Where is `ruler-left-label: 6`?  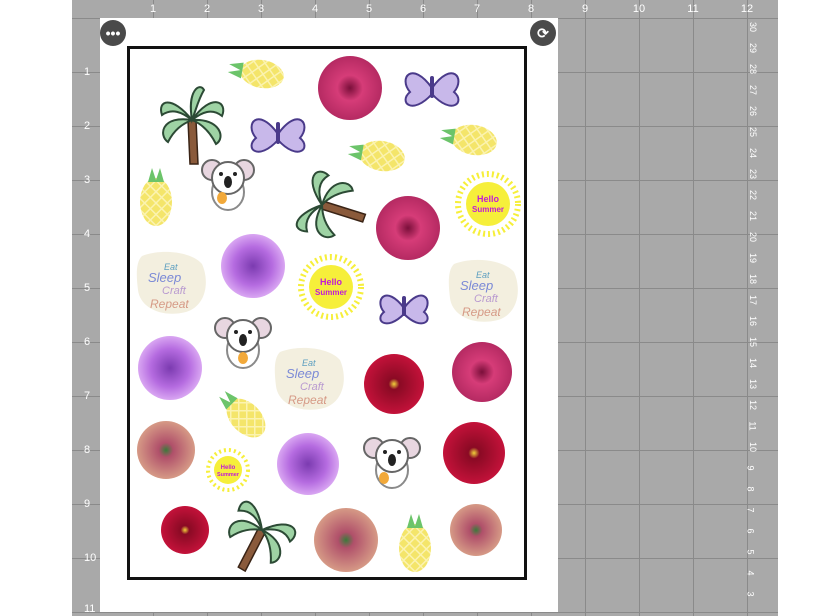
ruler-left-label: 6 is located at coordinates (87, 342).